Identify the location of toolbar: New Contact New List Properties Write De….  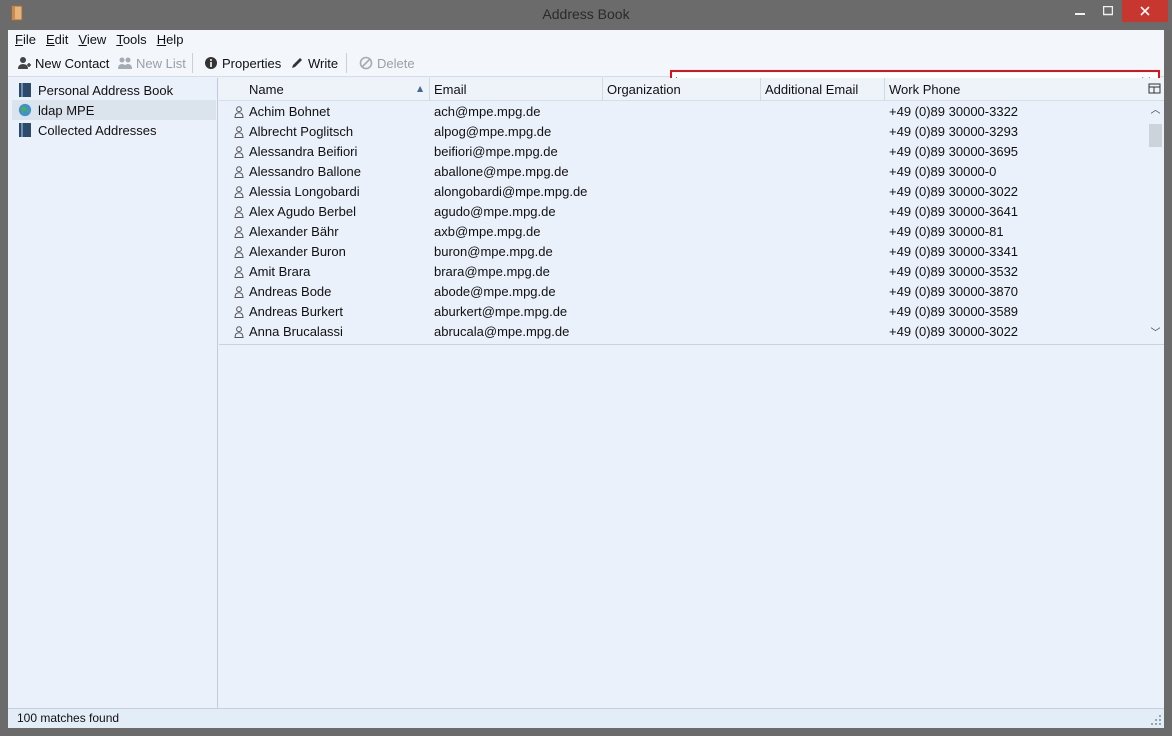
(586, 72).